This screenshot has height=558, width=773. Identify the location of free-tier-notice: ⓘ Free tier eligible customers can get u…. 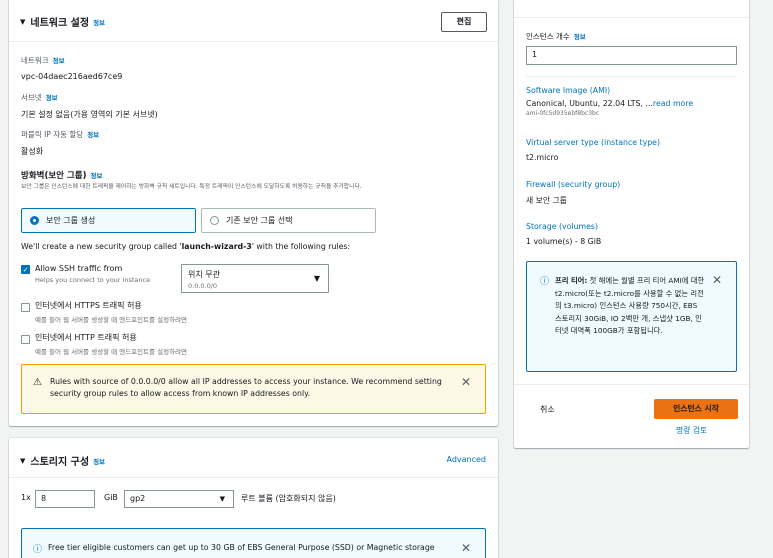
(253, 543).